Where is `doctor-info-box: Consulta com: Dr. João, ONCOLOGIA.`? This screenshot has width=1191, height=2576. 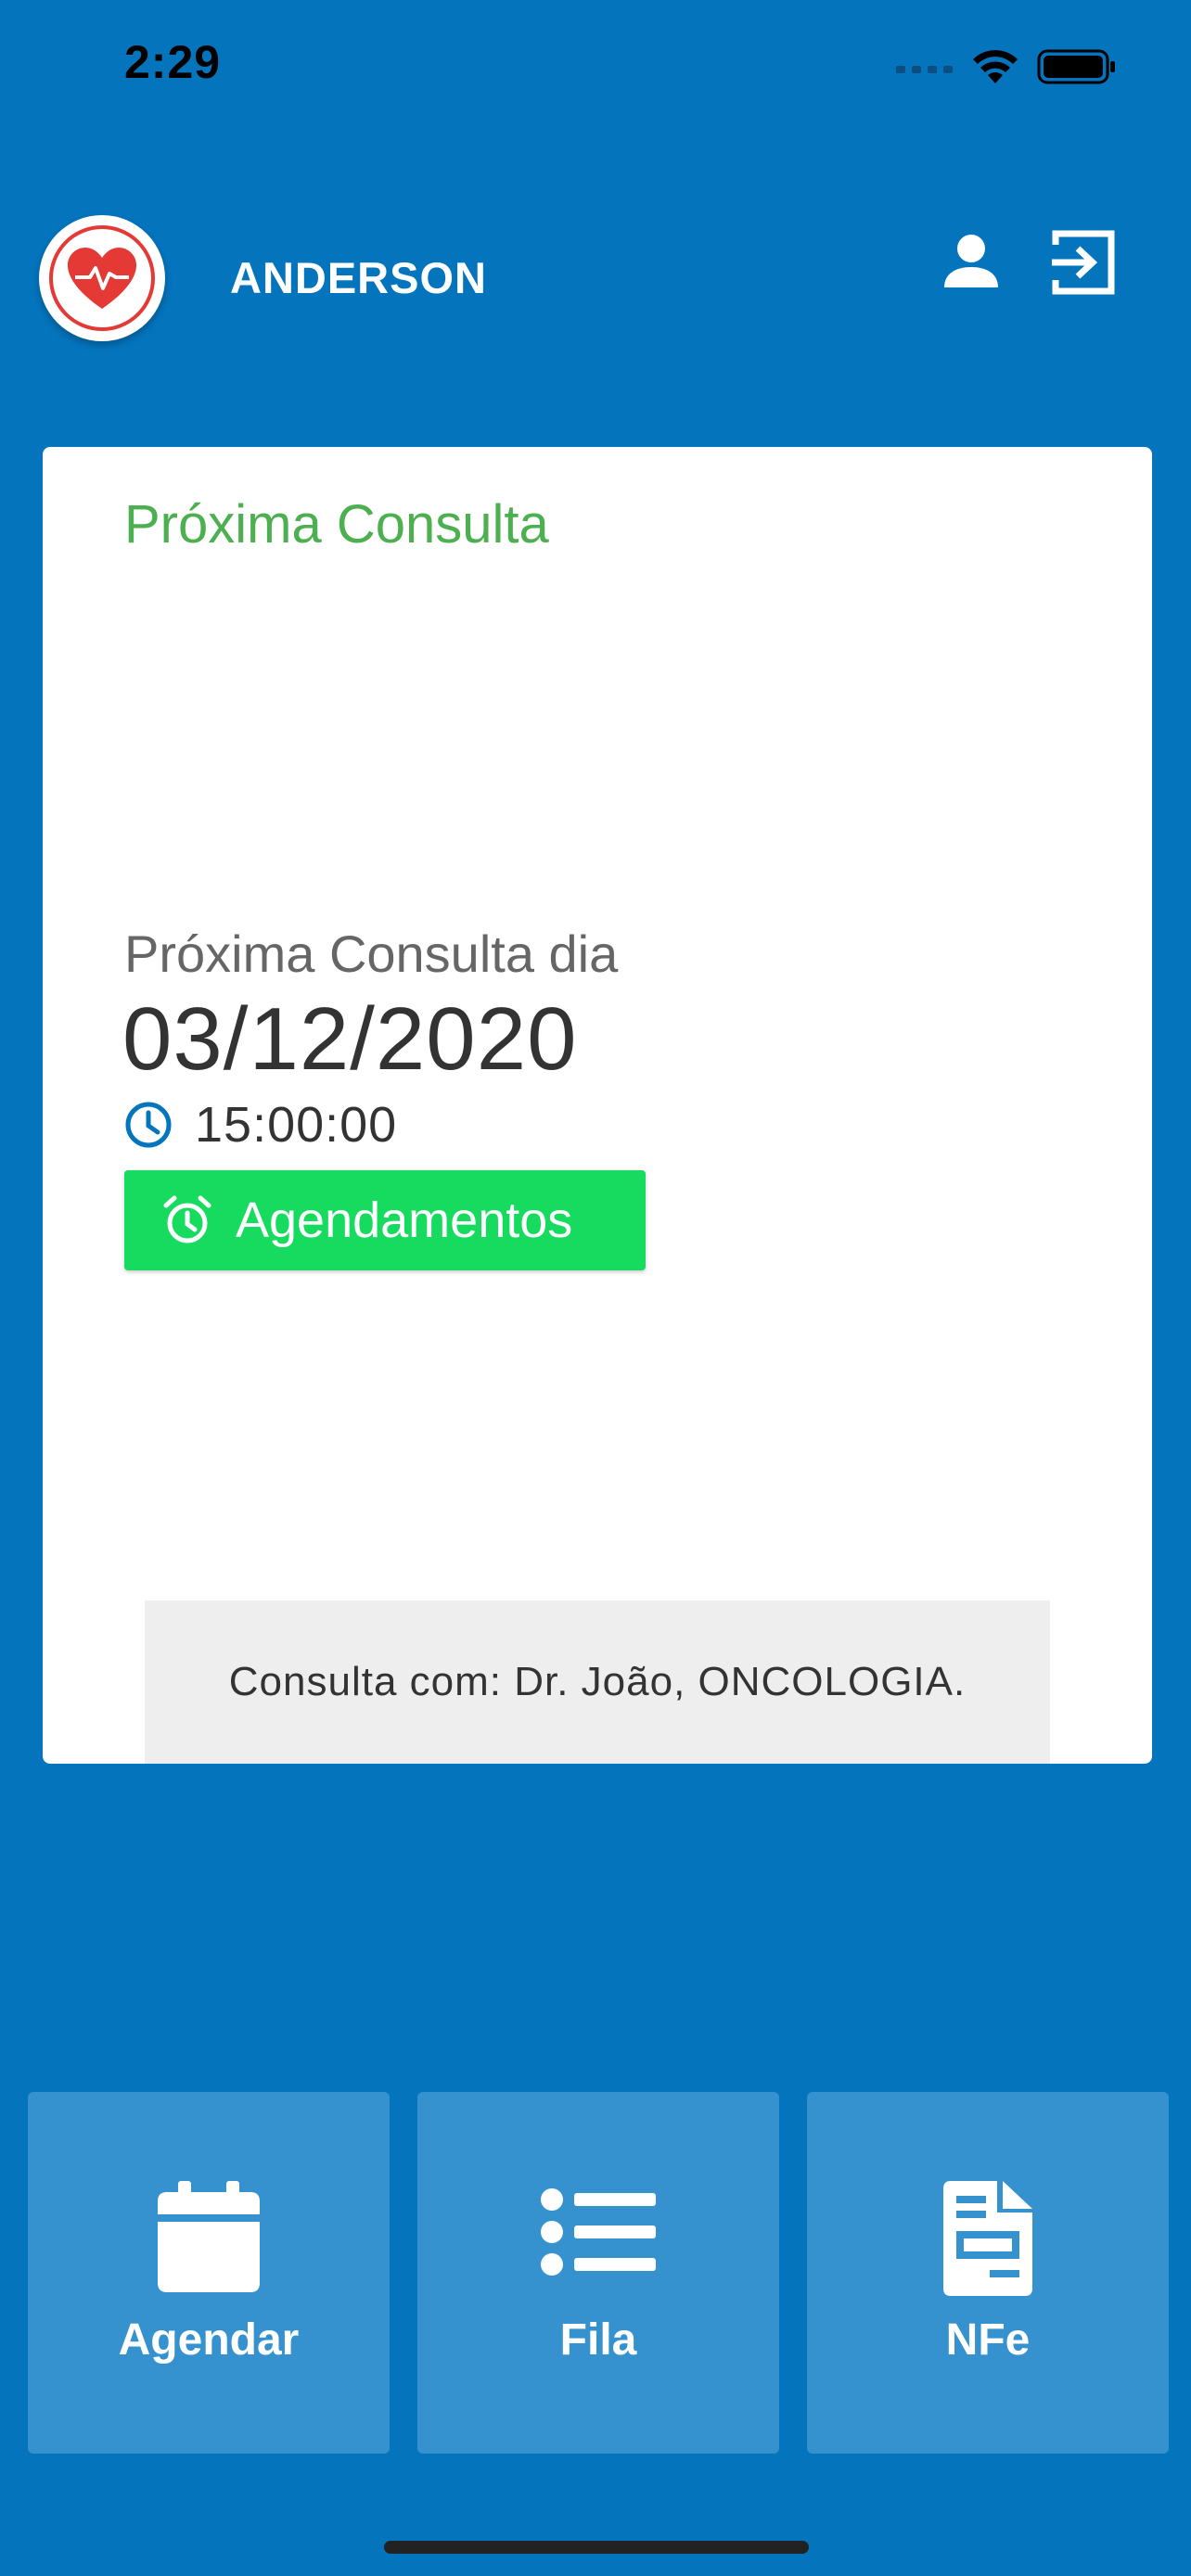 doctor-info-box: Consulta com: Dr. João, ONCOLOGIA. is located at coordinates (597, 1682).